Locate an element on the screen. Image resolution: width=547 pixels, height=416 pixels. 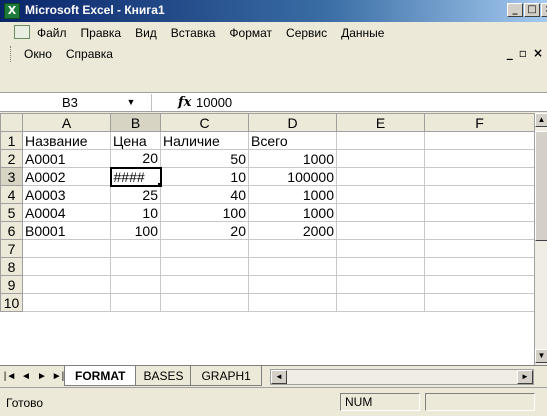
fx-icon: fx is located at coordinates (184, 102).